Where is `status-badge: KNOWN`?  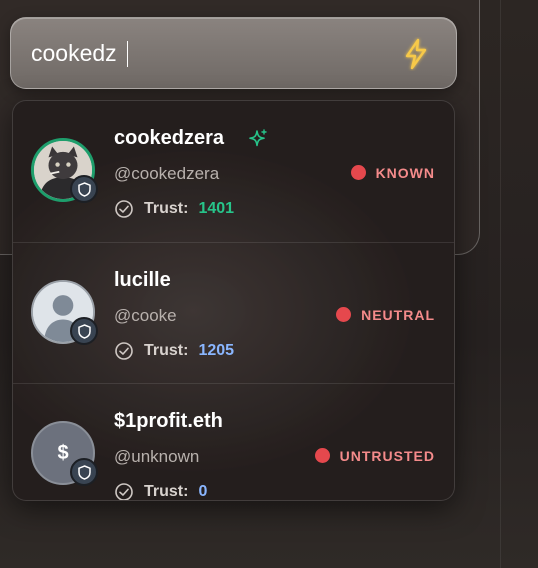
status-badge: KNOWN is located at coordinates (392, 174).